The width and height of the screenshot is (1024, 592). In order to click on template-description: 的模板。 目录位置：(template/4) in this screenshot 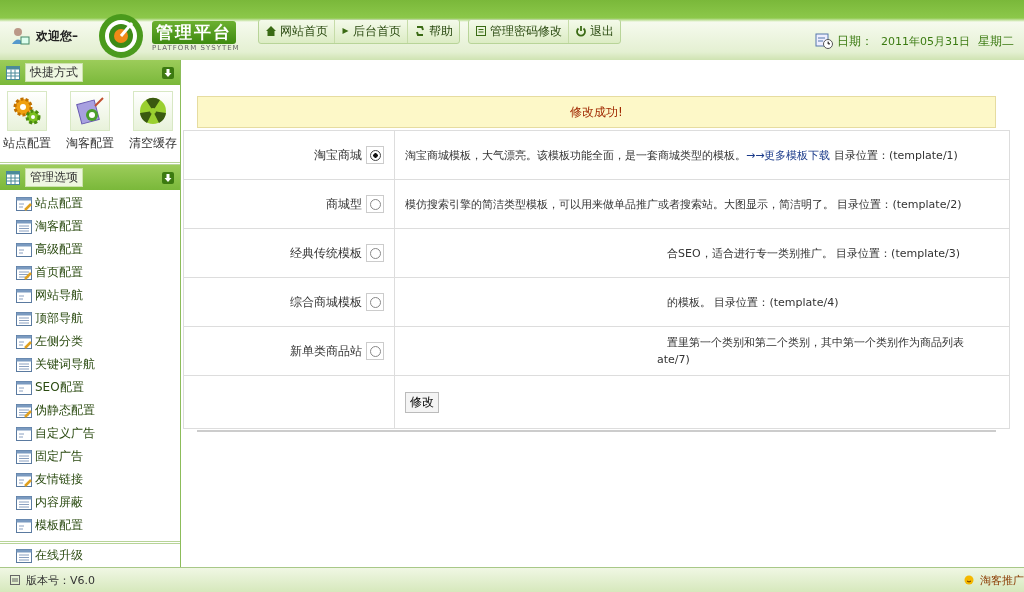, I will do `click(753, 302)`.